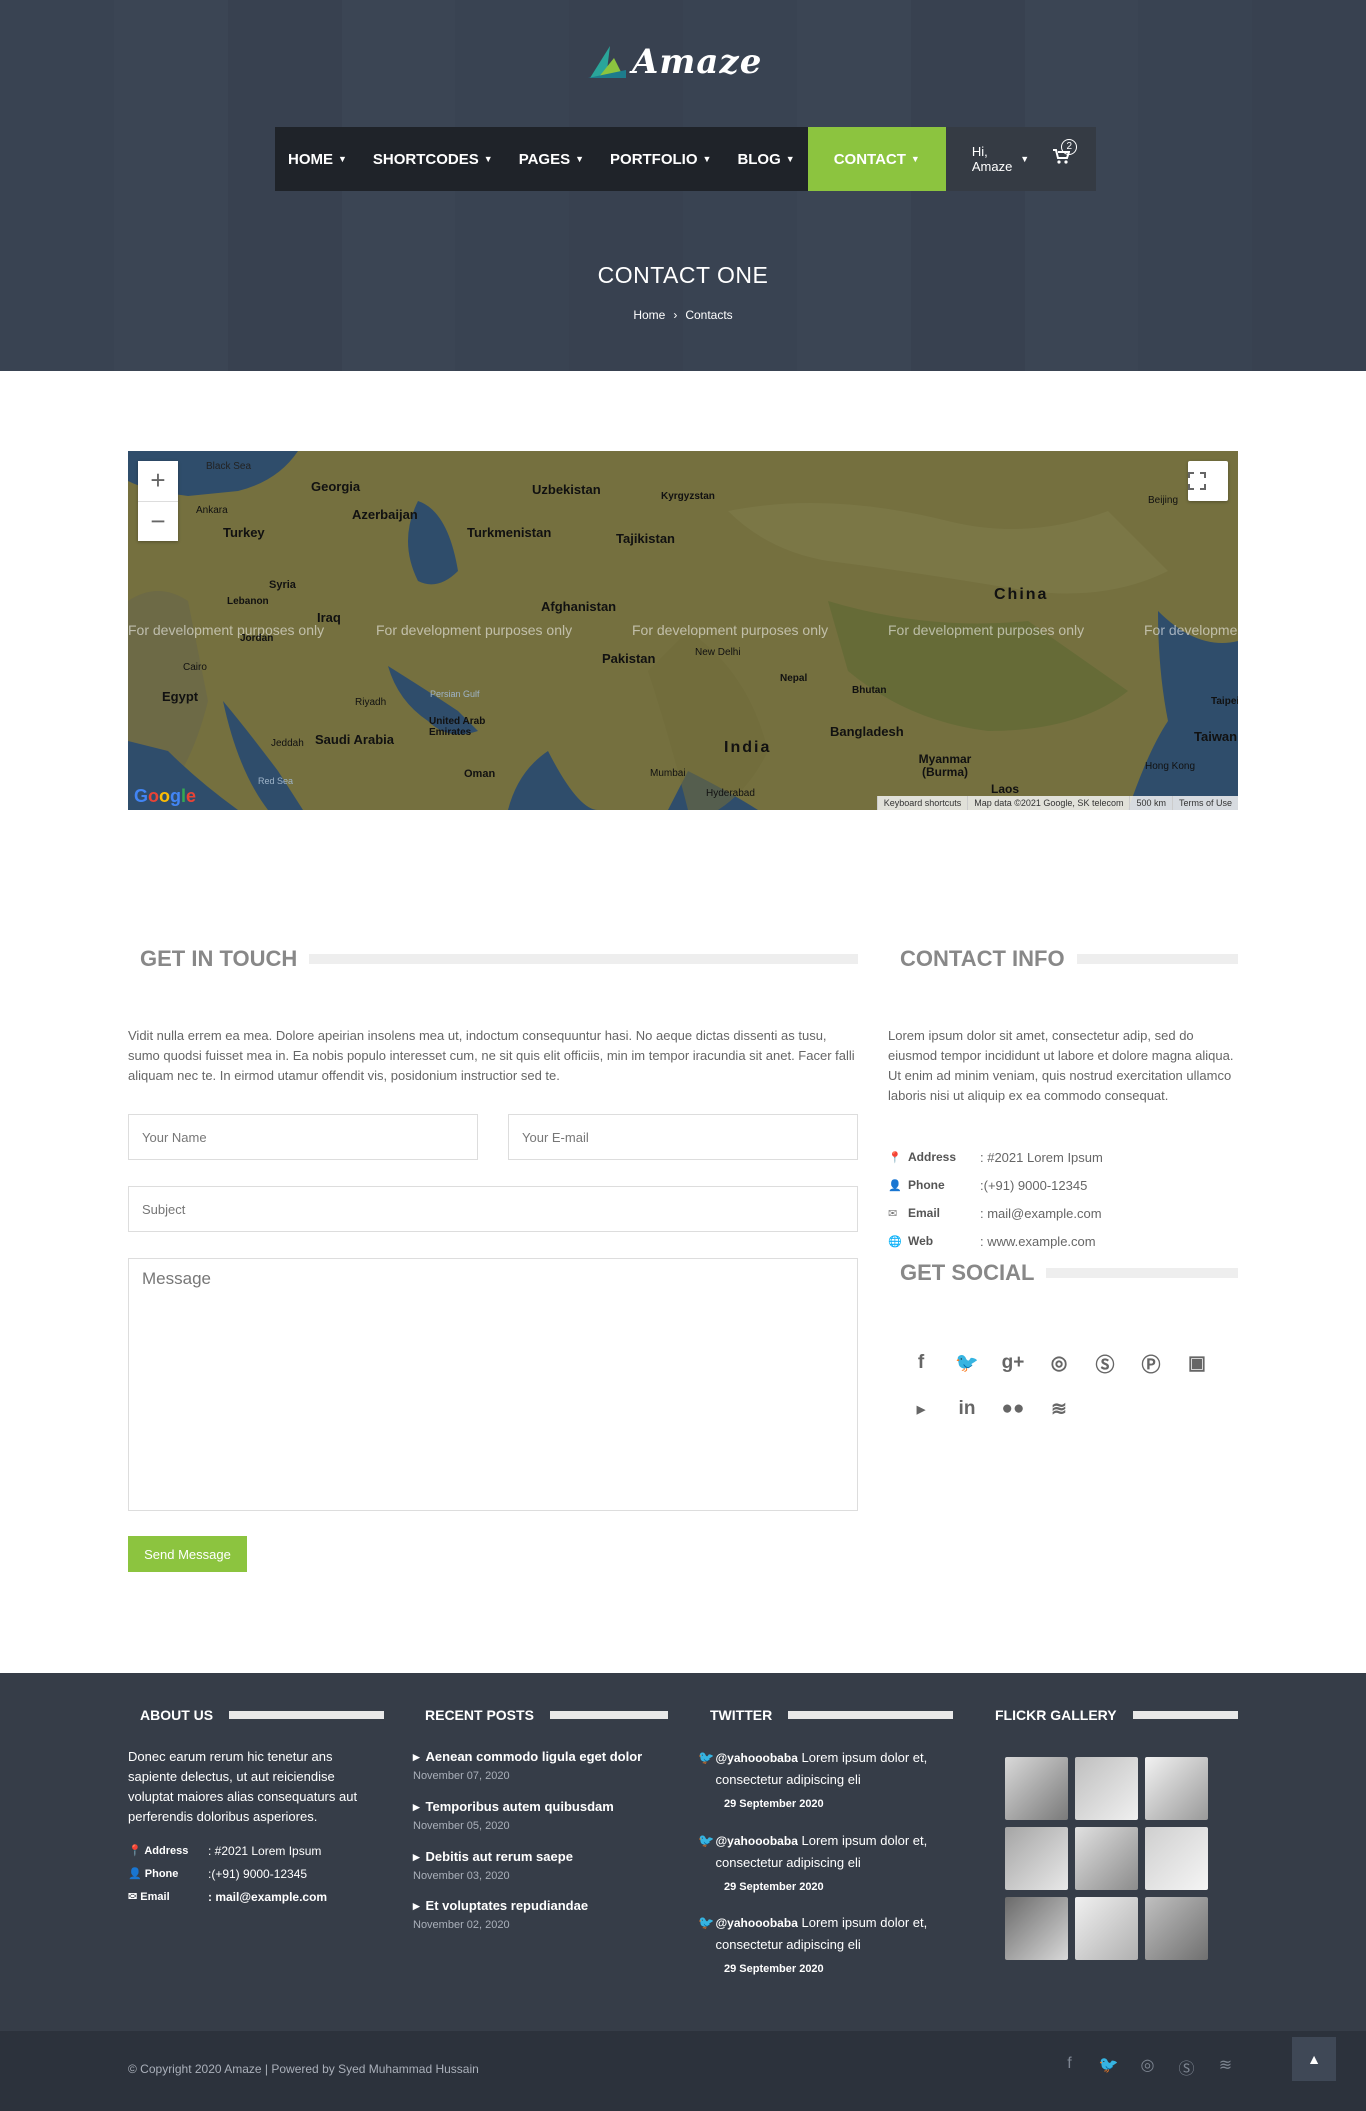 Image resolution: width=1366 pixels, height=2111 pixels. What do you see at coordinates (455, 694) in the screenshot?
I see `map-label: Persian Gulf` at bounding box center [455, 694].